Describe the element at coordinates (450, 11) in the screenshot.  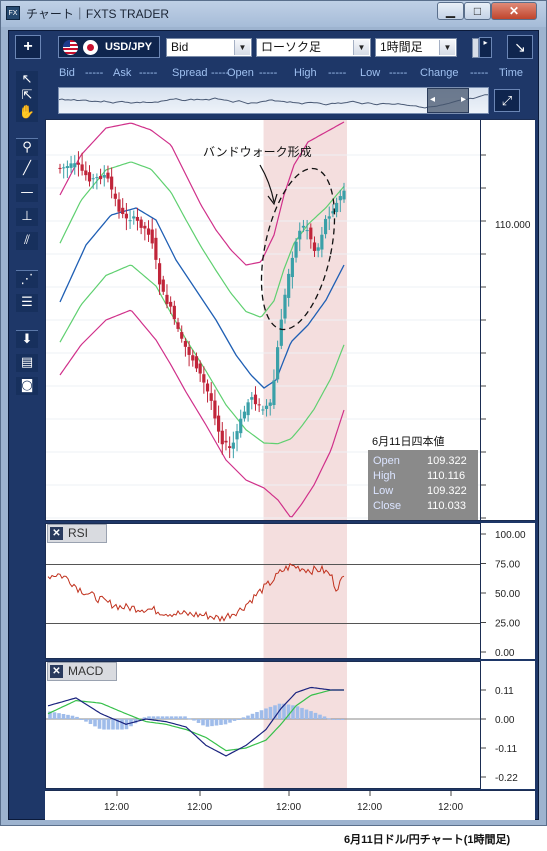
I see `minimize-button: ▁` at that location.